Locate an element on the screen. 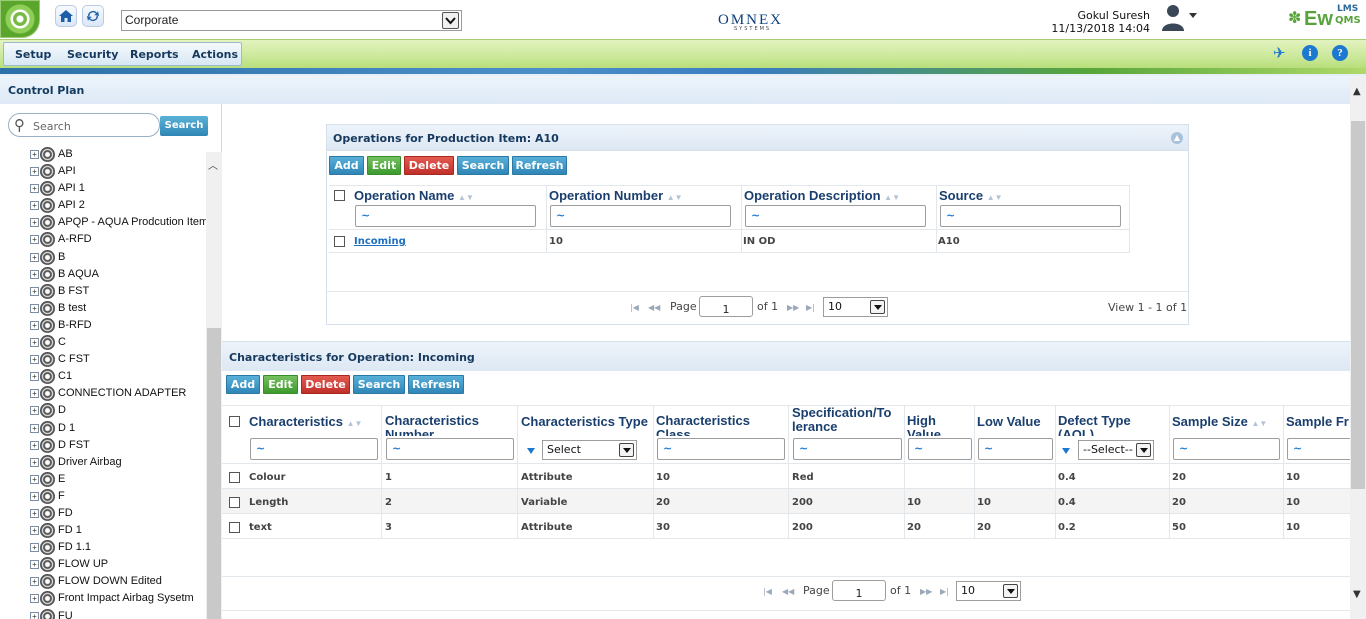  tree-node-label: CONNECTION ADAPTER is located at coordinates (122, 393).